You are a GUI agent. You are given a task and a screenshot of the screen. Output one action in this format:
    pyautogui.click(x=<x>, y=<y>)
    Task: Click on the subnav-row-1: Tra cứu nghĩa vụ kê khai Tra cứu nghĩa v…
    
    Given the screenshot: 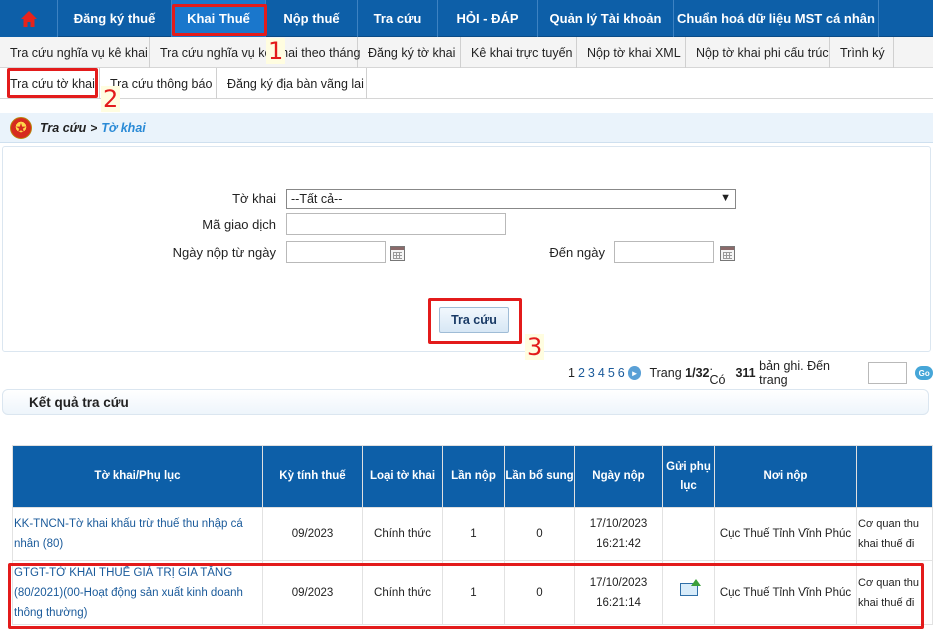 What is the action you would take?
    pyautogui.click(x=466, y=52)
    